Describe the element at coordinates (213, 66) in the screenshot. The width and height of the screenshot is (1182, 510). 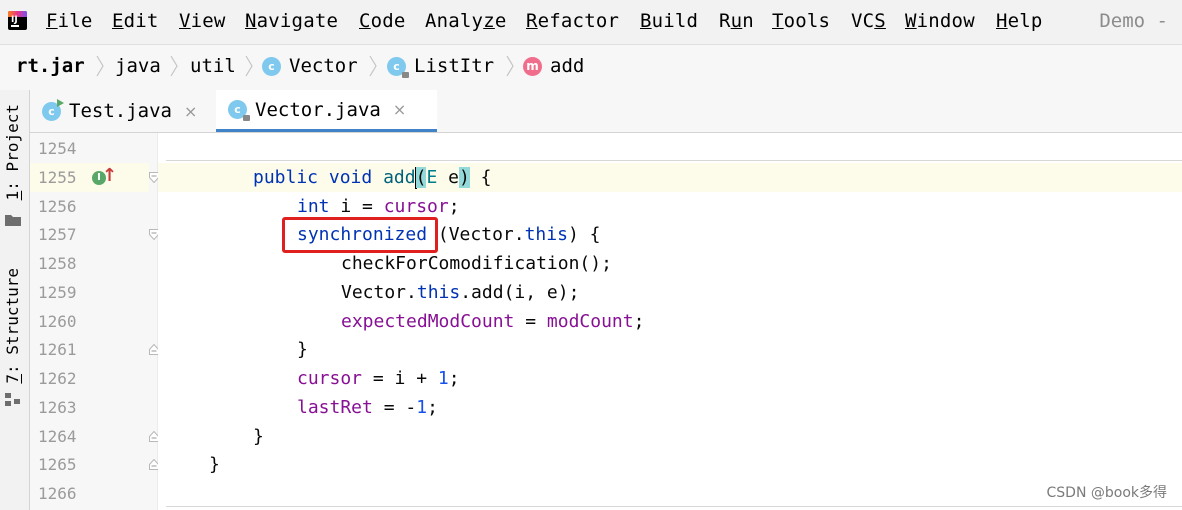
I see `breadcrumb-util: util` at that location.